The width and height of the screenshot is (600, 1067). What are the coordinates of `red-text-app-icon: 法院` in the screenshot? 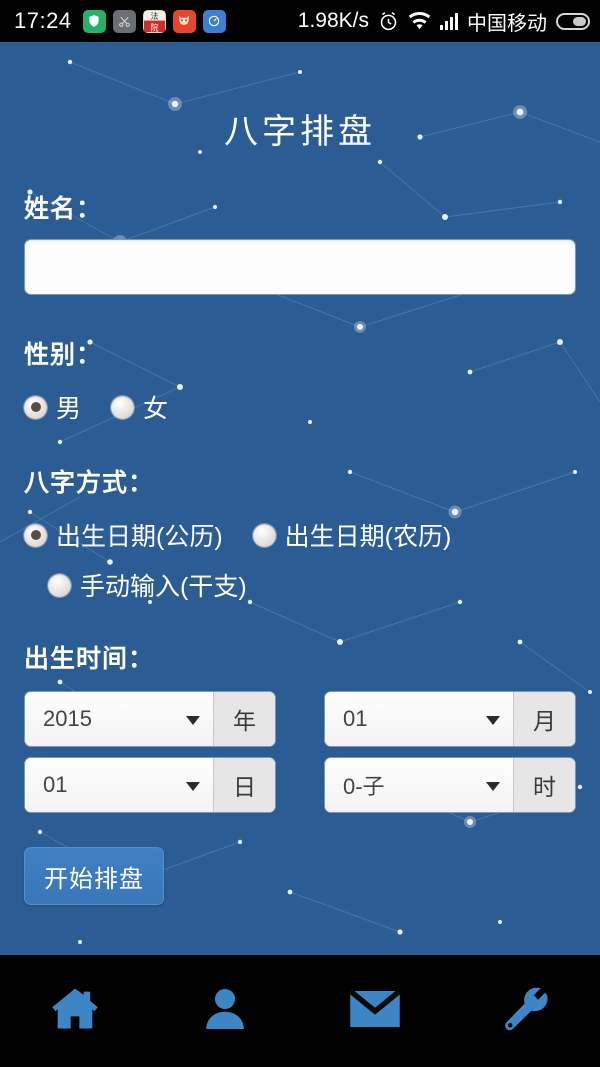 It's located at (154, 21).